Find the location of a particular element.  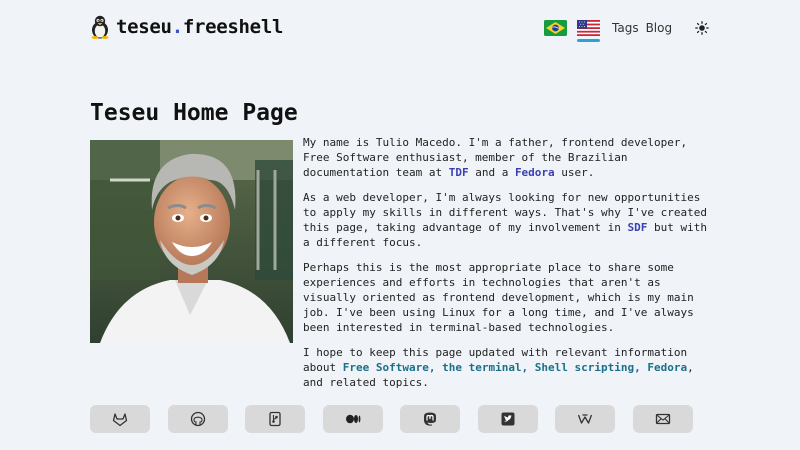

site-logo: teseu.freeshell is located at coordinates (186, 27).